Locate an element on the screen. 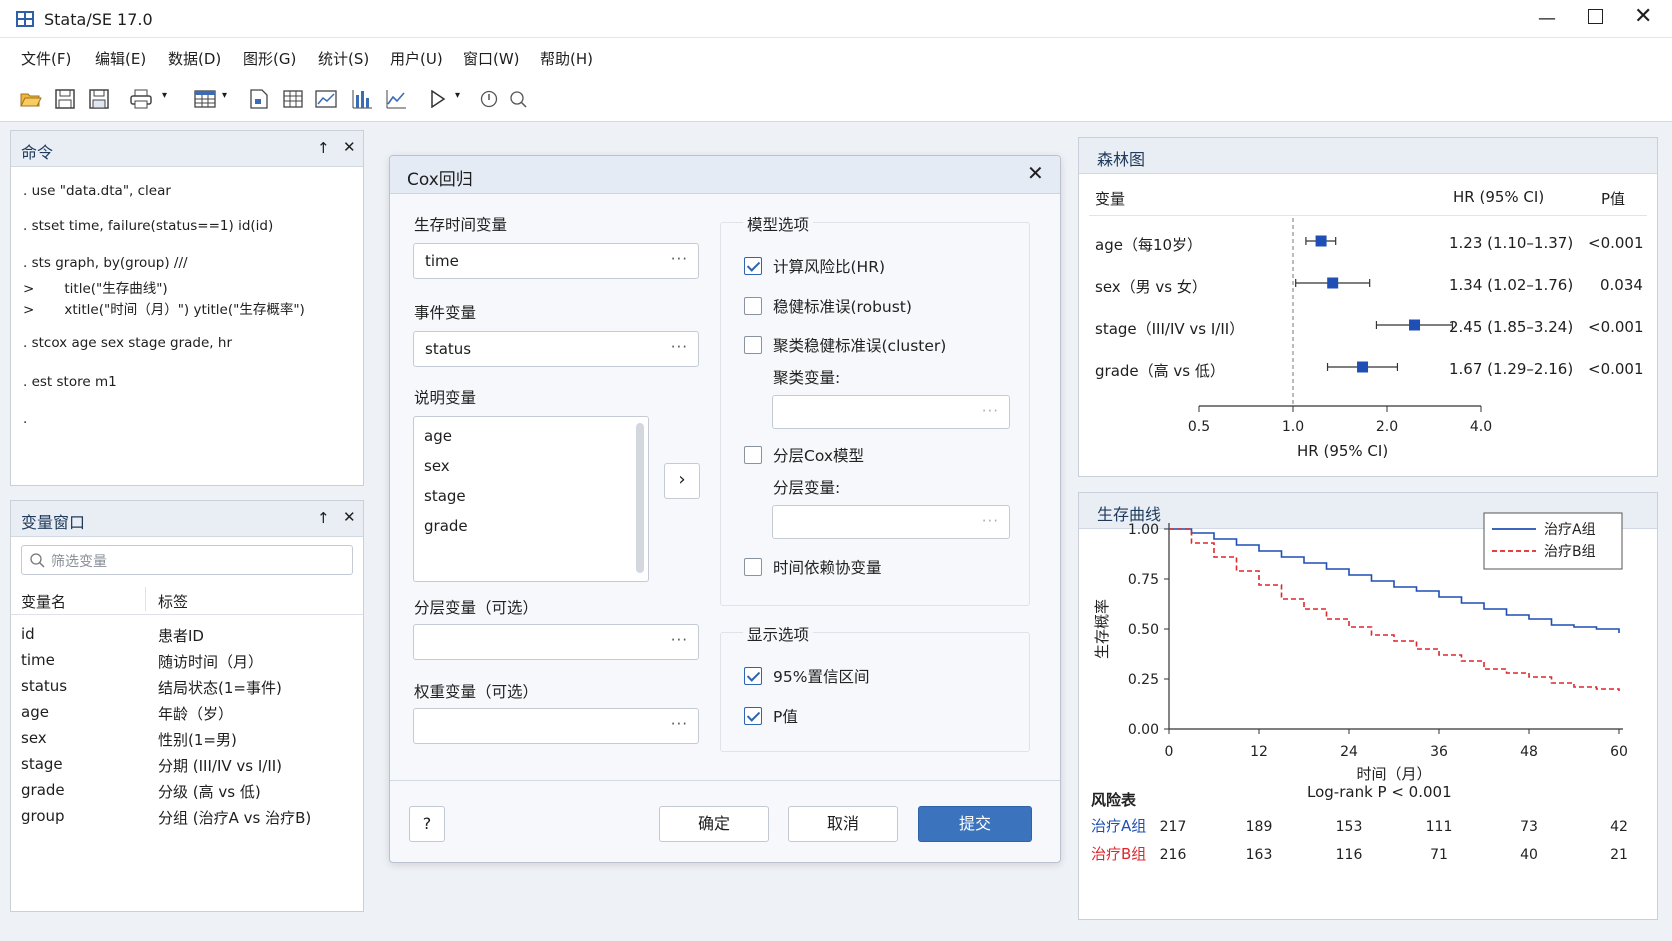 This screenshot has height=941, width=1672. close-dialog-icon: ✕ is located at coordinates (1035, 173).